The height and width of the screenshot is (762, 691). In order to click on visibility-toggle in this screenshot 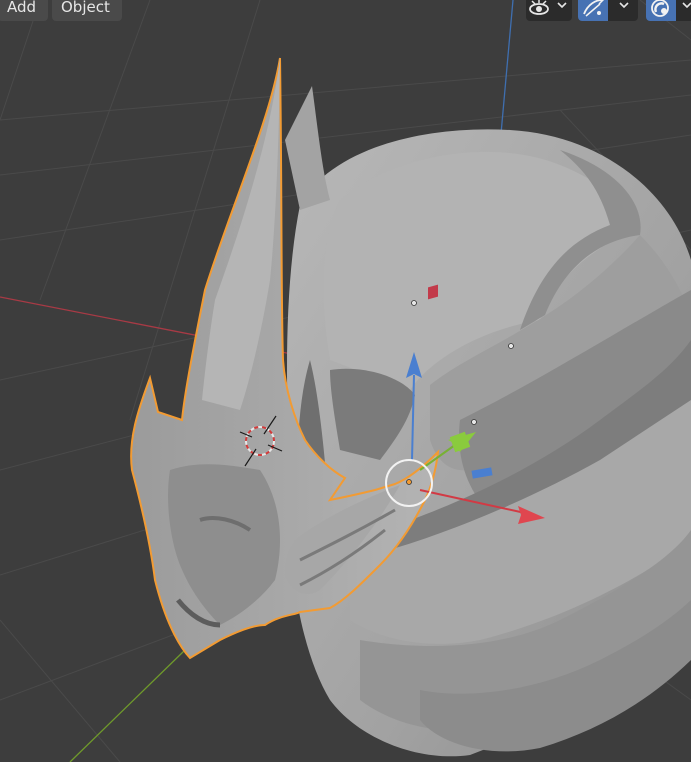, I will do `click(549, 10)`.